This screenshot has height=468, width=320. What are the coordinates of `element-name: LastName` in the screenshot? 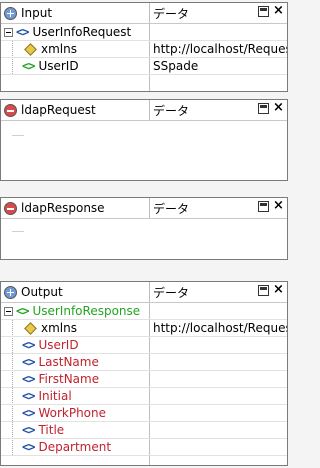 It's located at (68, 362).